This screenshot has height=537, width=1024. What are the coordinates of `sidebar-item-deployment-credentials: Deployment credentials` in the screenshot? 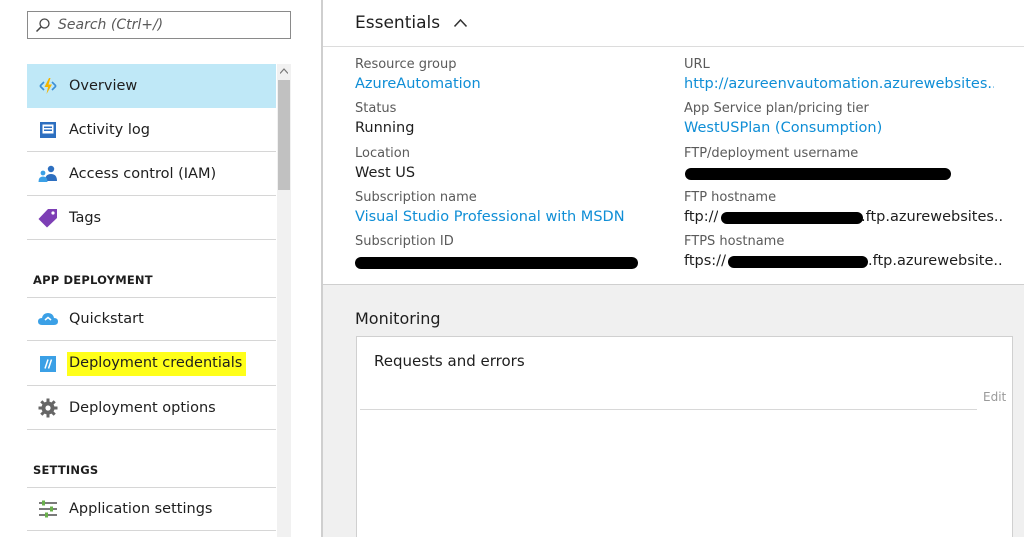 It's located at (151, 364).